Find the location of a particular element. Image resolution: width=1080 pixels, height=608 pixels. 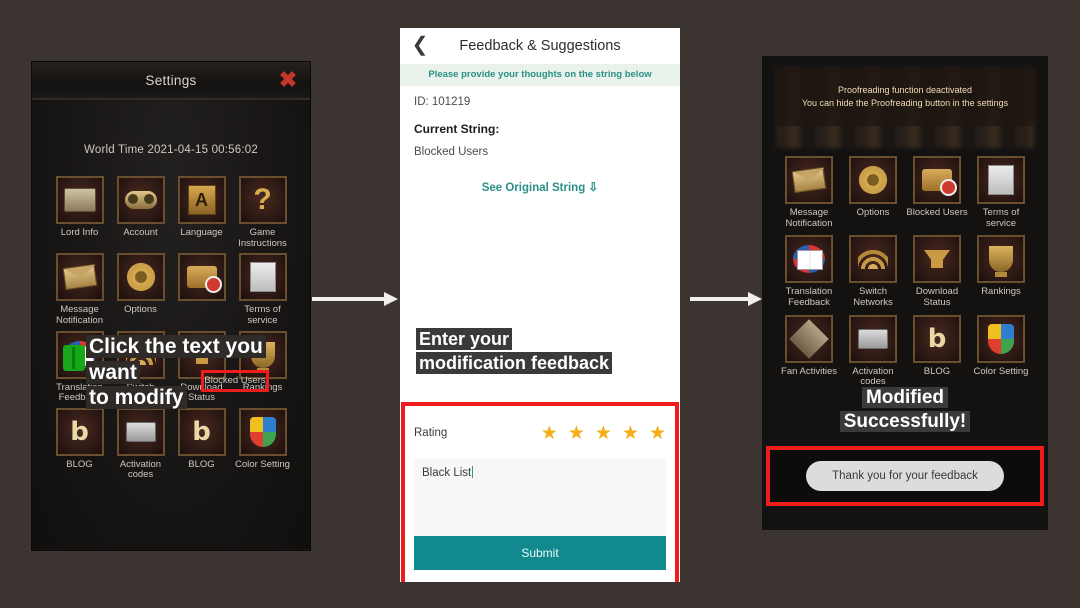

settings-item-activation-codes: Activation codes is located at coordinates (140, 444).